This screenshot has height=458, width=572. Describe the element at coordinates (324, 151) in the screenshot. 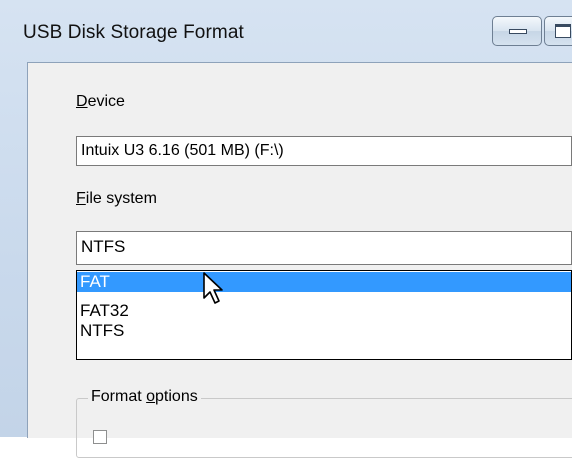

I see `device-field: Intuix U3 6.16 (501 MB) (F:\)` at that location.